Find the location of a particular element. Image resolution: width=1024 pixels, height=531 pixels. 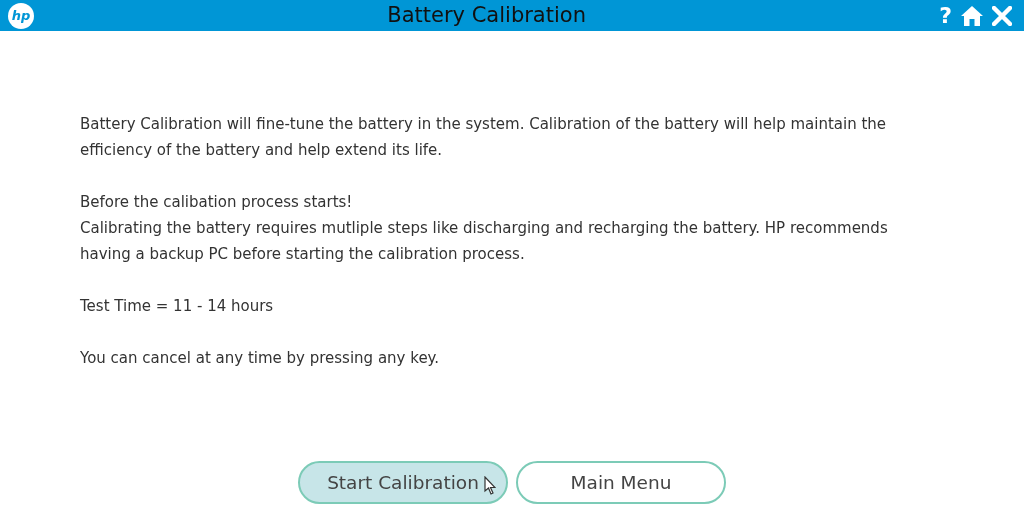

menu-button: Start Calibration is located at coordinates (403, 482).